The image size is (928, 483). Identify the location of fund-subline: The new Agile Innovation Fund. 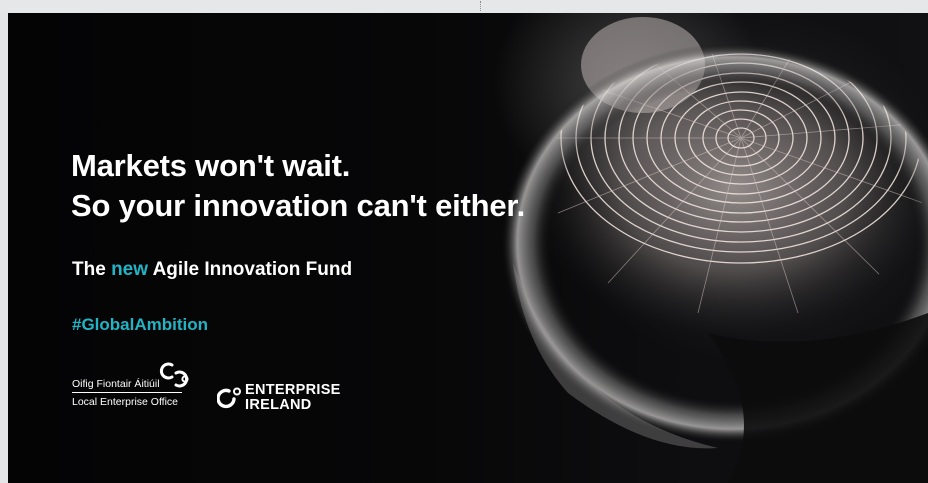
(212, 270).